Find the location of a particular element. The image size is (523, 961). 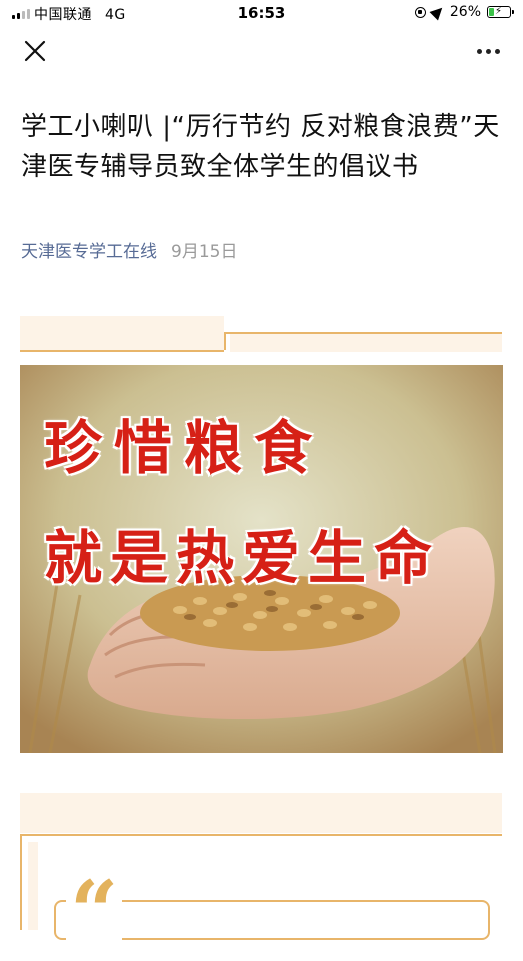

article-title: 学工小喇叭 |“厉行节约 反对粮食浪费”天津医专辅导员致全体学生的倡议书 is located at coordinates (260, 147).